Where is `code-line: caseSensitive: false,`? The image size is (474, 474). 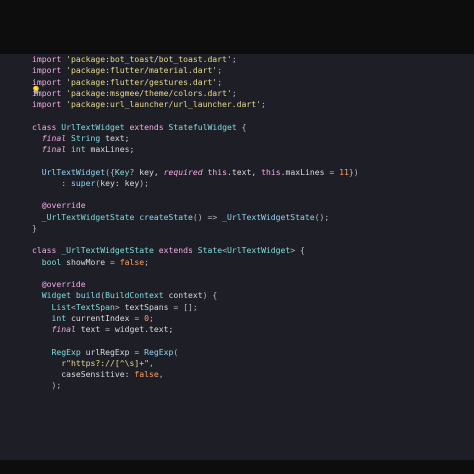
code-line: caseSensitive: false, is located at coordinates (195, 374).